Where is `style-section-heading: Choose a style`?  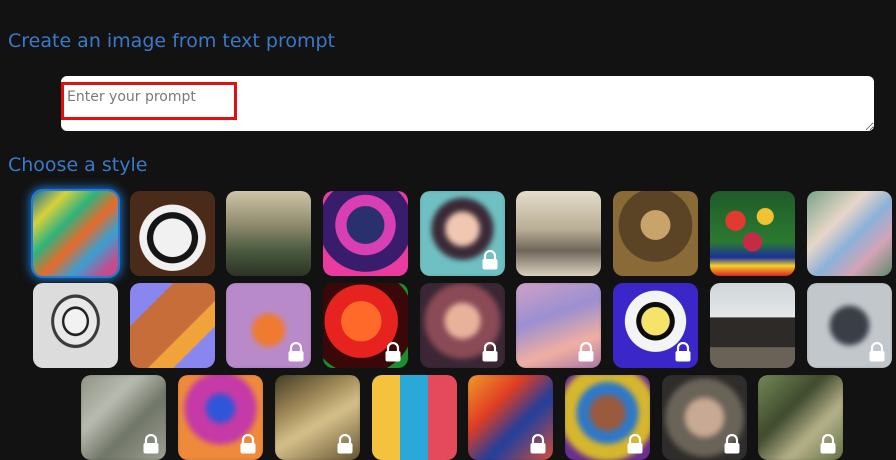 style-section-heading: Choose a style is located at coordinates (78, 165).